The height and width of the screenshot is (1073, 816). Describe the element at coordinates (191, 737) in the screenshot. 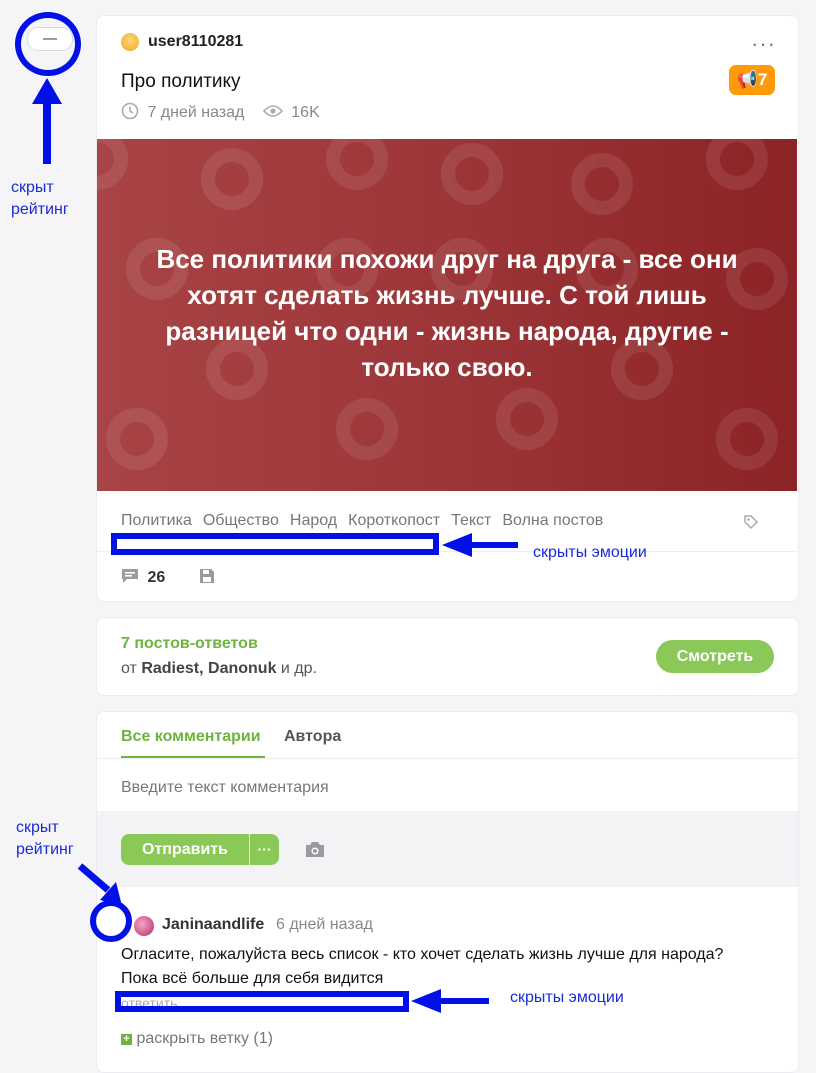

I see `tab-all-comments: Все комментарии` at that location.